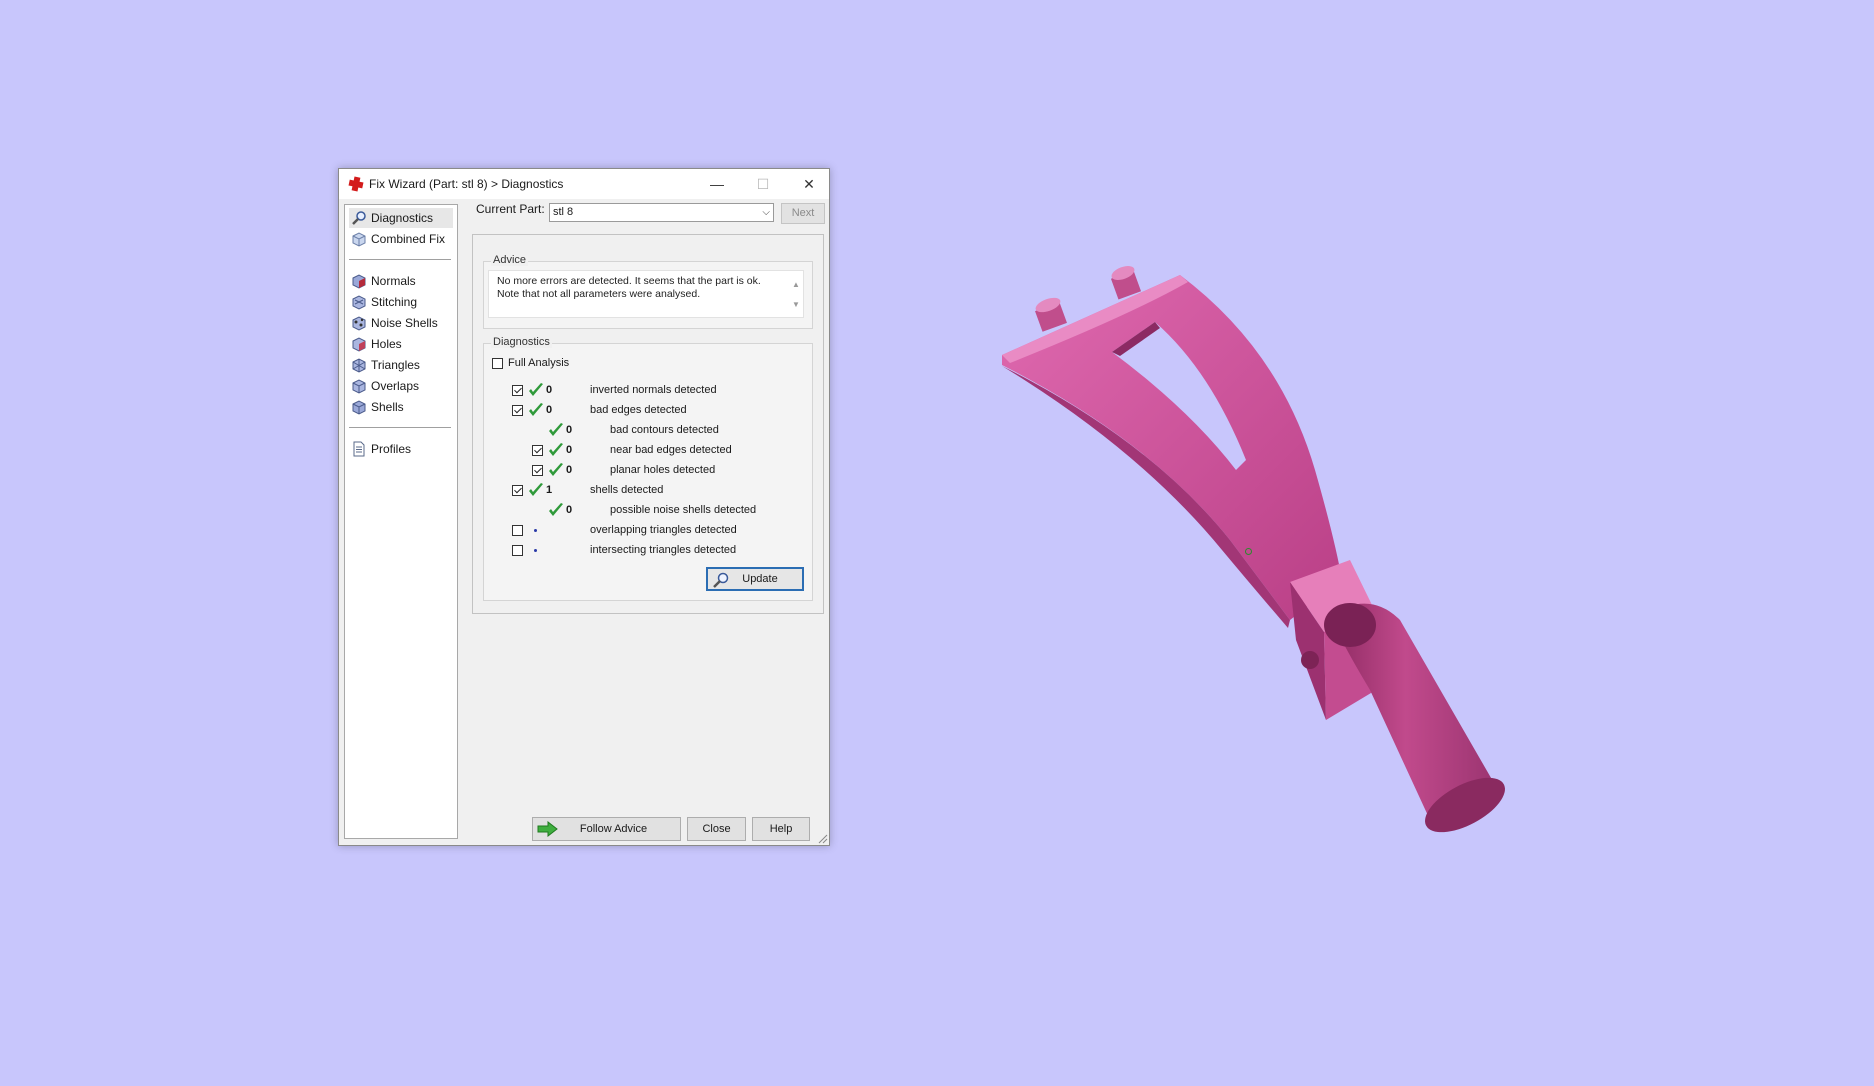  I want to click on sidebar-item-stitching: Stitching, so click(401, 302).